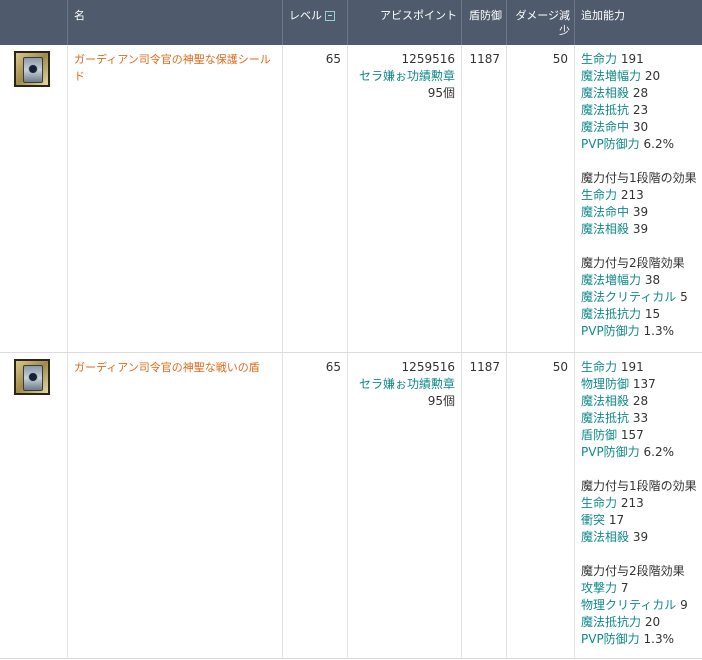  Describe the element at coordinates (615, 127) in the screenshot. I see `stat-line: 魔法命中 30` at that location.